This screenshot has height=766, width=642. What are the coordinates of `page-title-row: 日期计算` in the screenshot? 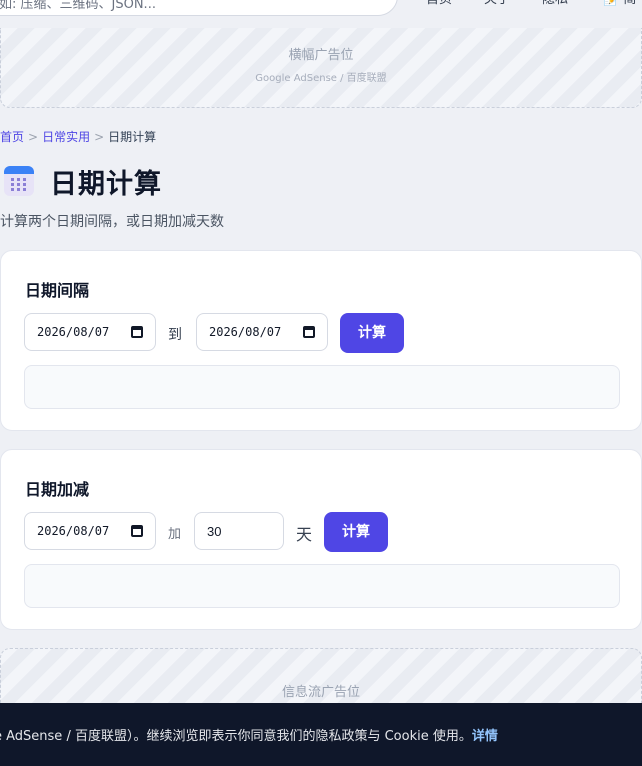 It's located at (83, 181).